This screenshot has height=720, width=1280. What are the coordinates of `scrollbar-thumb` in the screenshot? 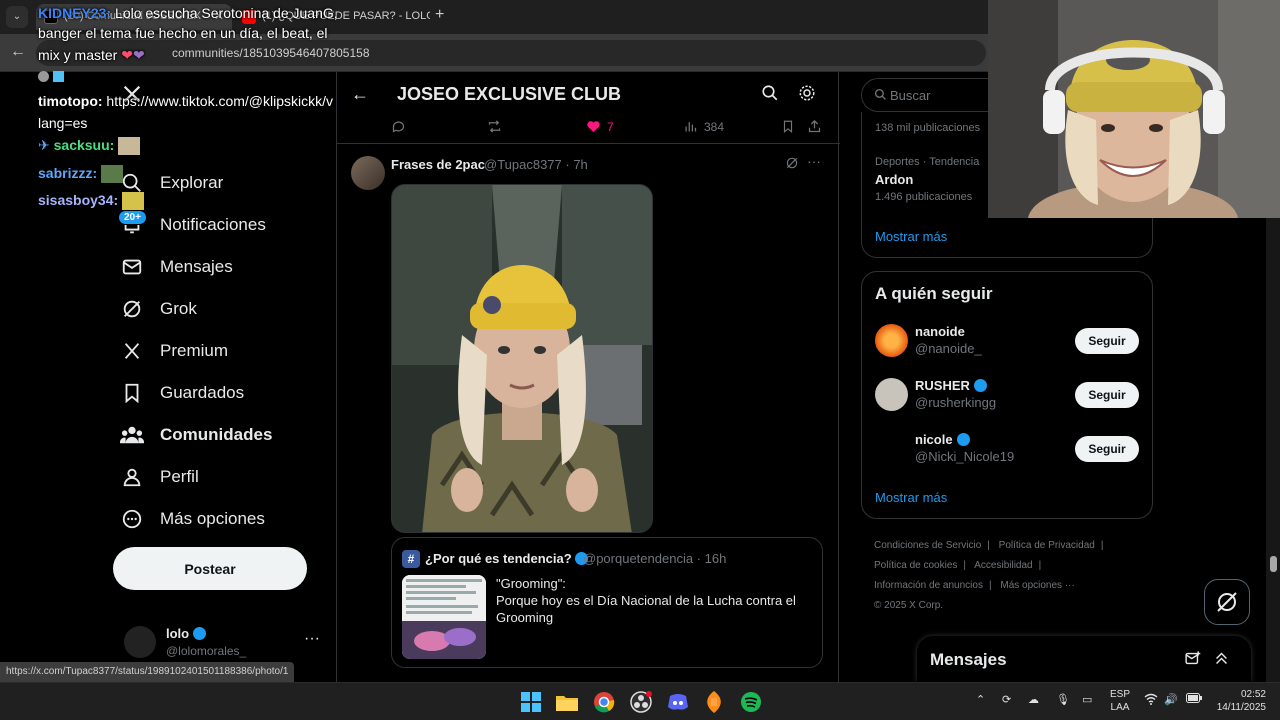 It's located at (1273, 564).